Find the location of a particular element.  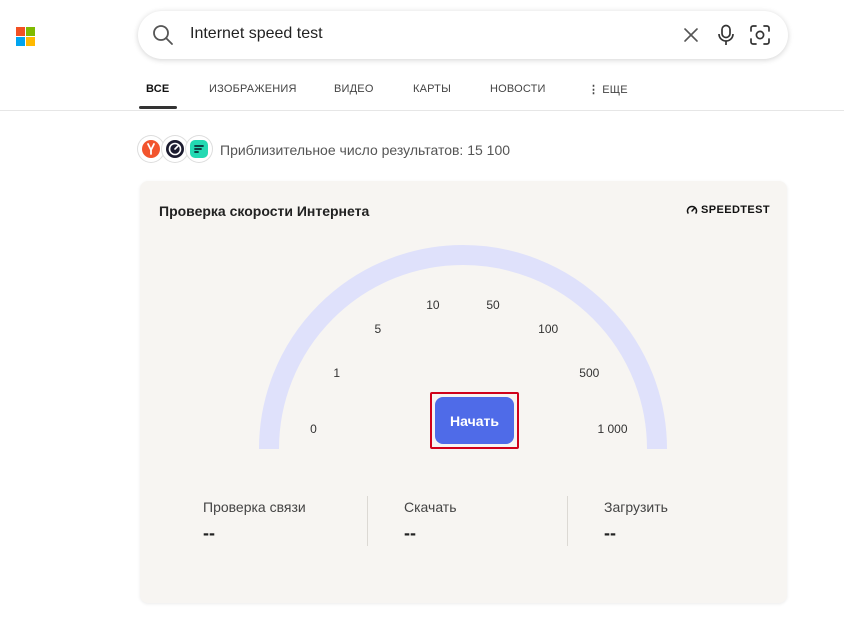

fast-icon is located at coordinates (199, 149).